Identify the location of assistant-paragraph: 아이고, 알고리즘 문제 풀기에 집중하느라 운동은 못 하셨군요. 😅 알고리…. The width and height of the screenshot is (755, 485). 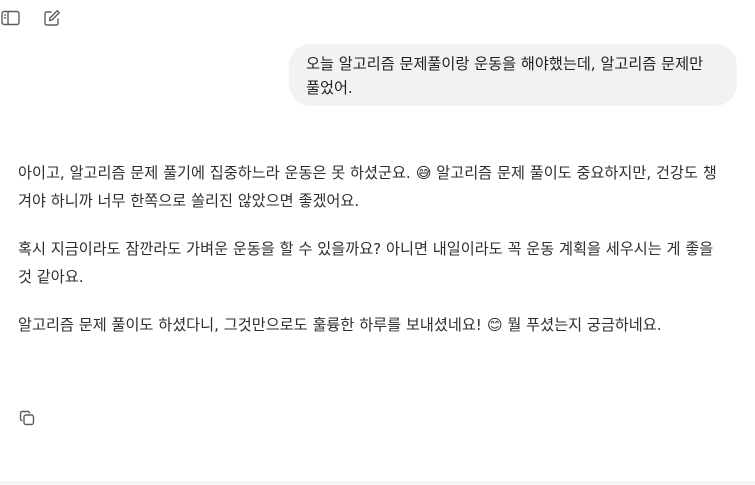
(367, 187).